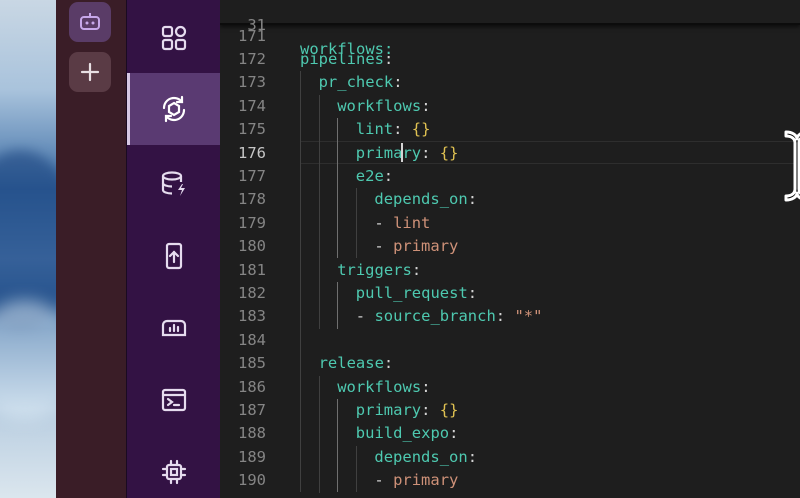 Image resolution: width=800 pixels, height=498 pixels. I want to click on activity-dashboard, so click(174, 328).